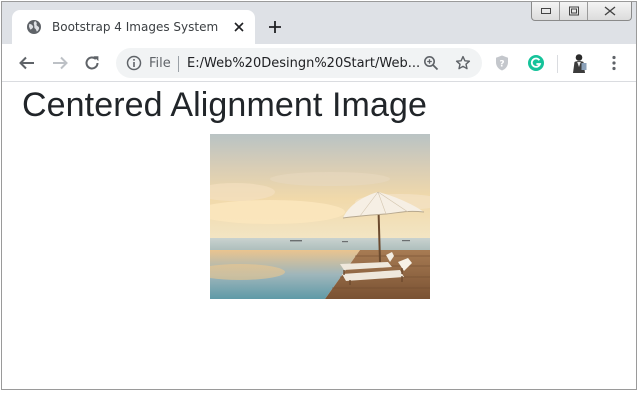 The height and width of the screenshot is (393, 640). I want to click on minimize-button, so click(545, 11).